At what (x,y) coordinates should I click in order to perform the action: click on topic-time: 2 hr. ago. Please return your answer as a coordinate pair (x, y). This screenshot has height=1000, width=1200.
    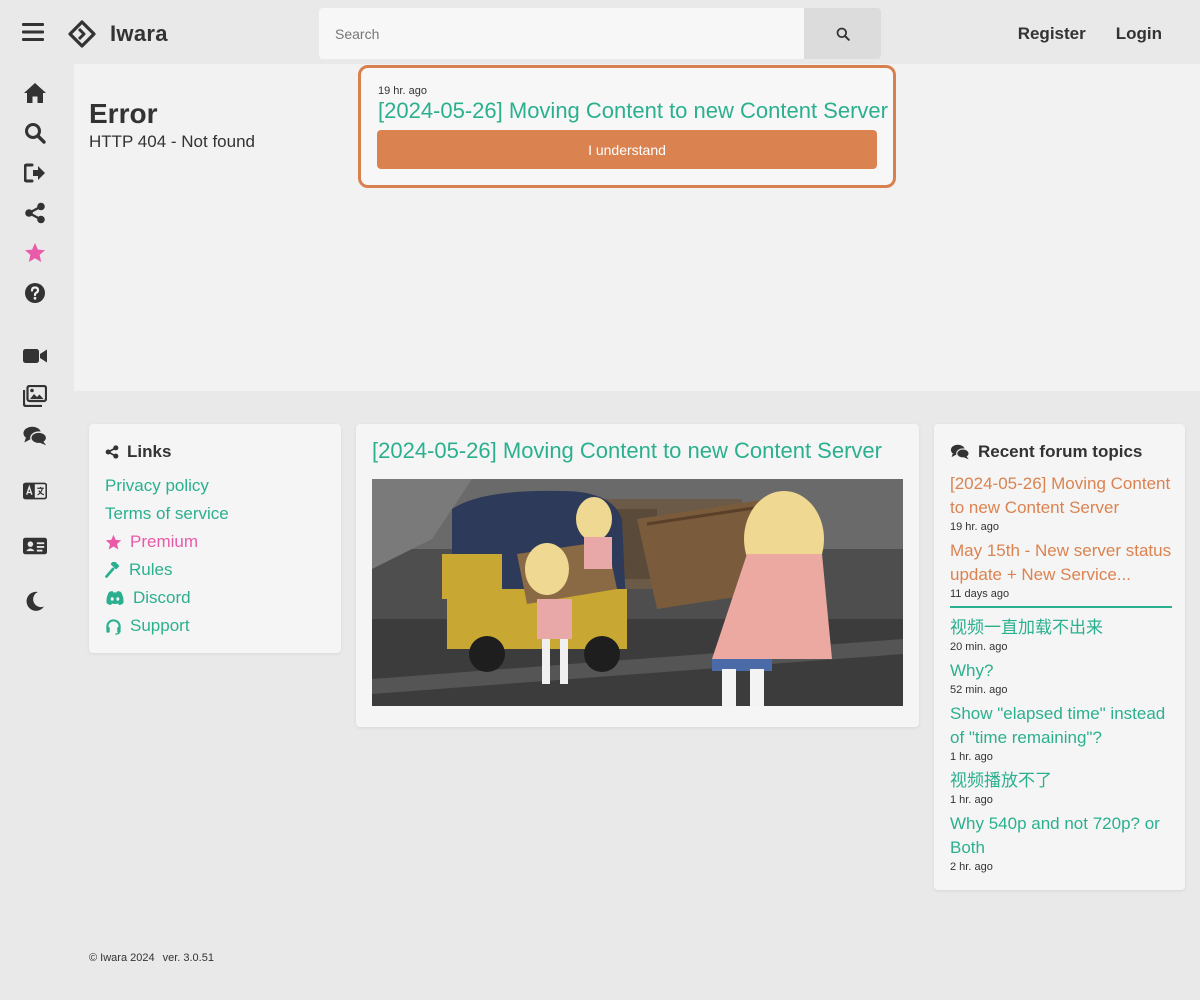
    Looking at the image, I should click on (971, 867).